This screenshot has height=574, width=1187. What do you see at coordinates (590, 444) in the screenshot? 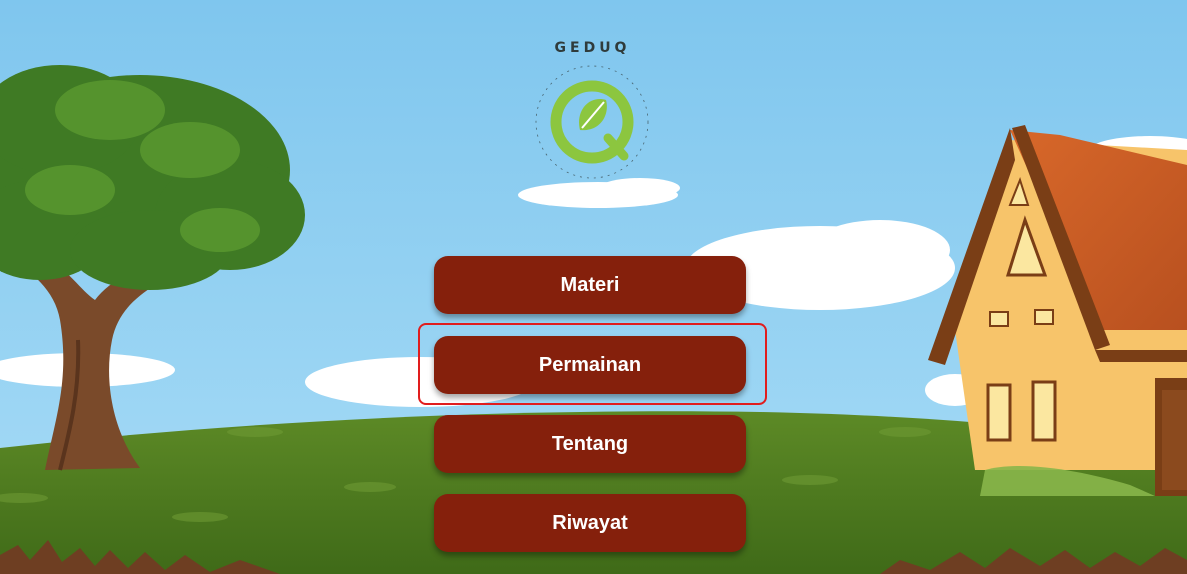
I see `tentang-button: Tentang` at bounding box center [590, 444].